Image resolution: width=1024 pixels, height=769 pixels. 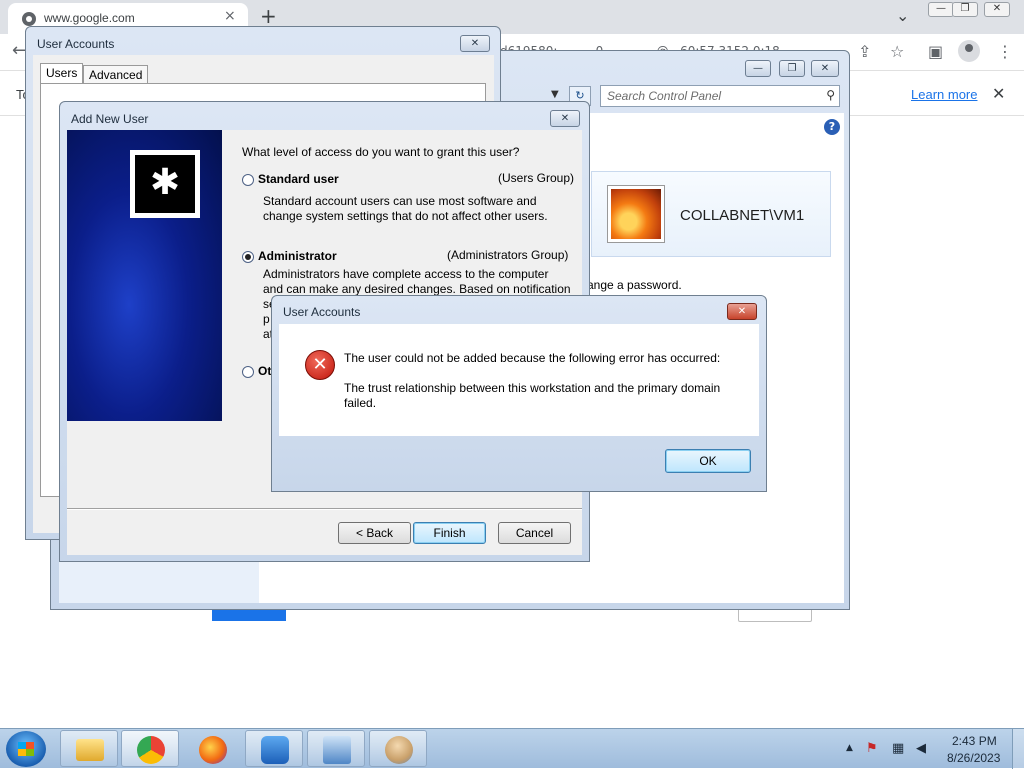 I want to click on window-close-button: ✕, so click(x=997, y=9).